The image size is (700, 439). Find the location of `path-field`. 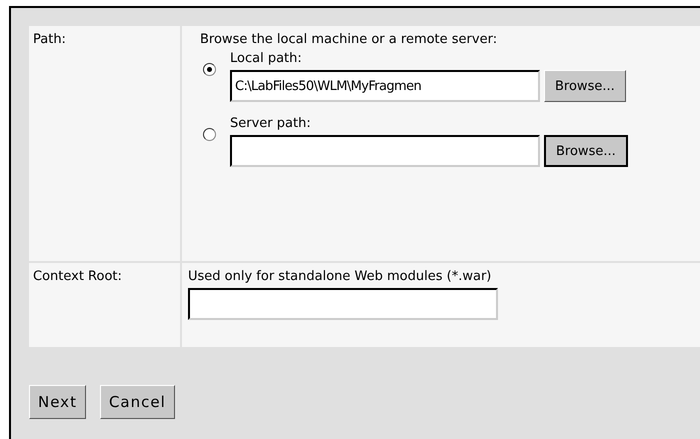

path-field is located at coordinates (385, 151).